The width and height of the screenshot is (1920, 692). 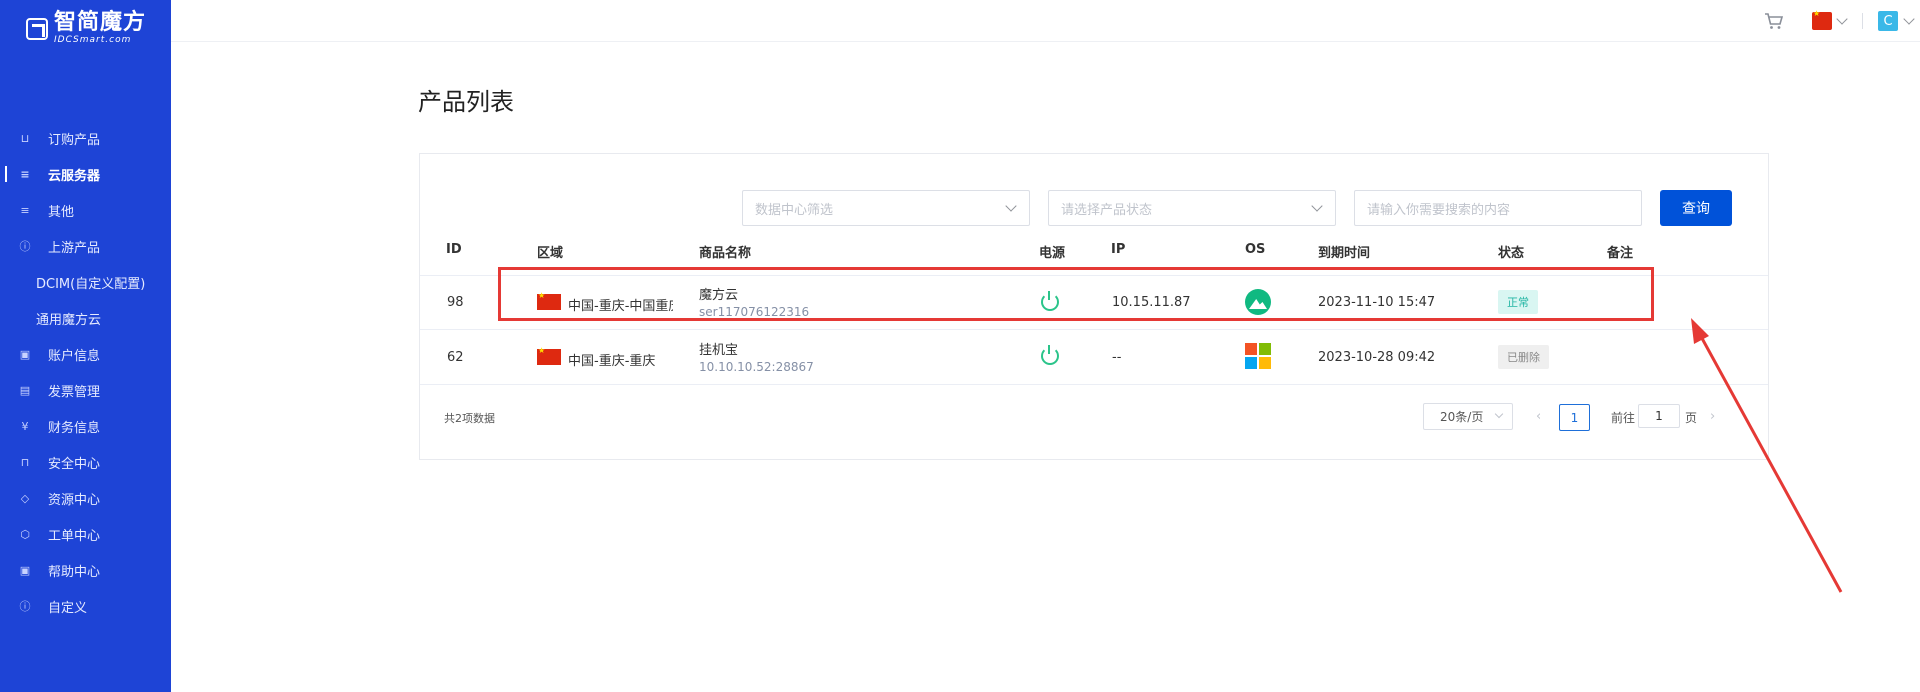 I want to click on sidebar-item-finance: ¥ 财务信息, so click(x=85, y=426).